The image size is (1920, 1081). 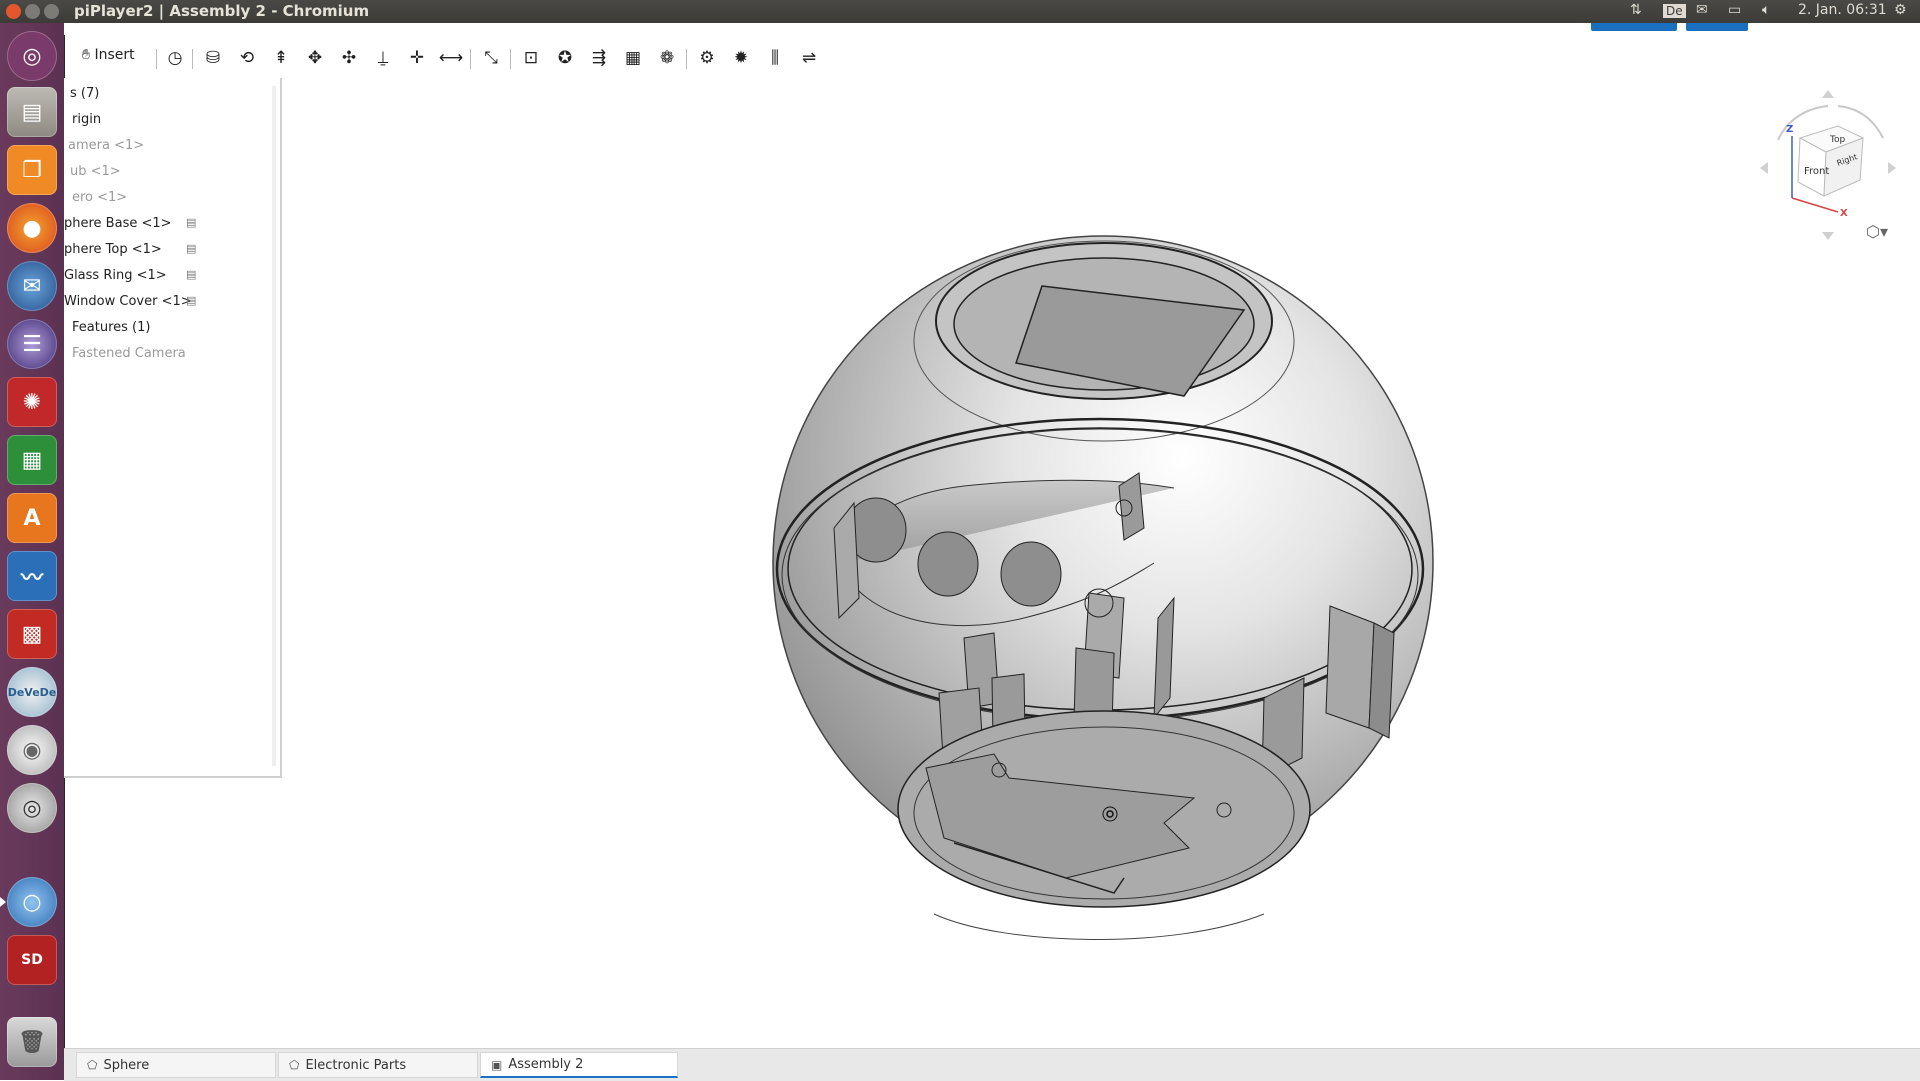 I want to click on mate-connector-icon: ⤡, so click(x=491, y=58).